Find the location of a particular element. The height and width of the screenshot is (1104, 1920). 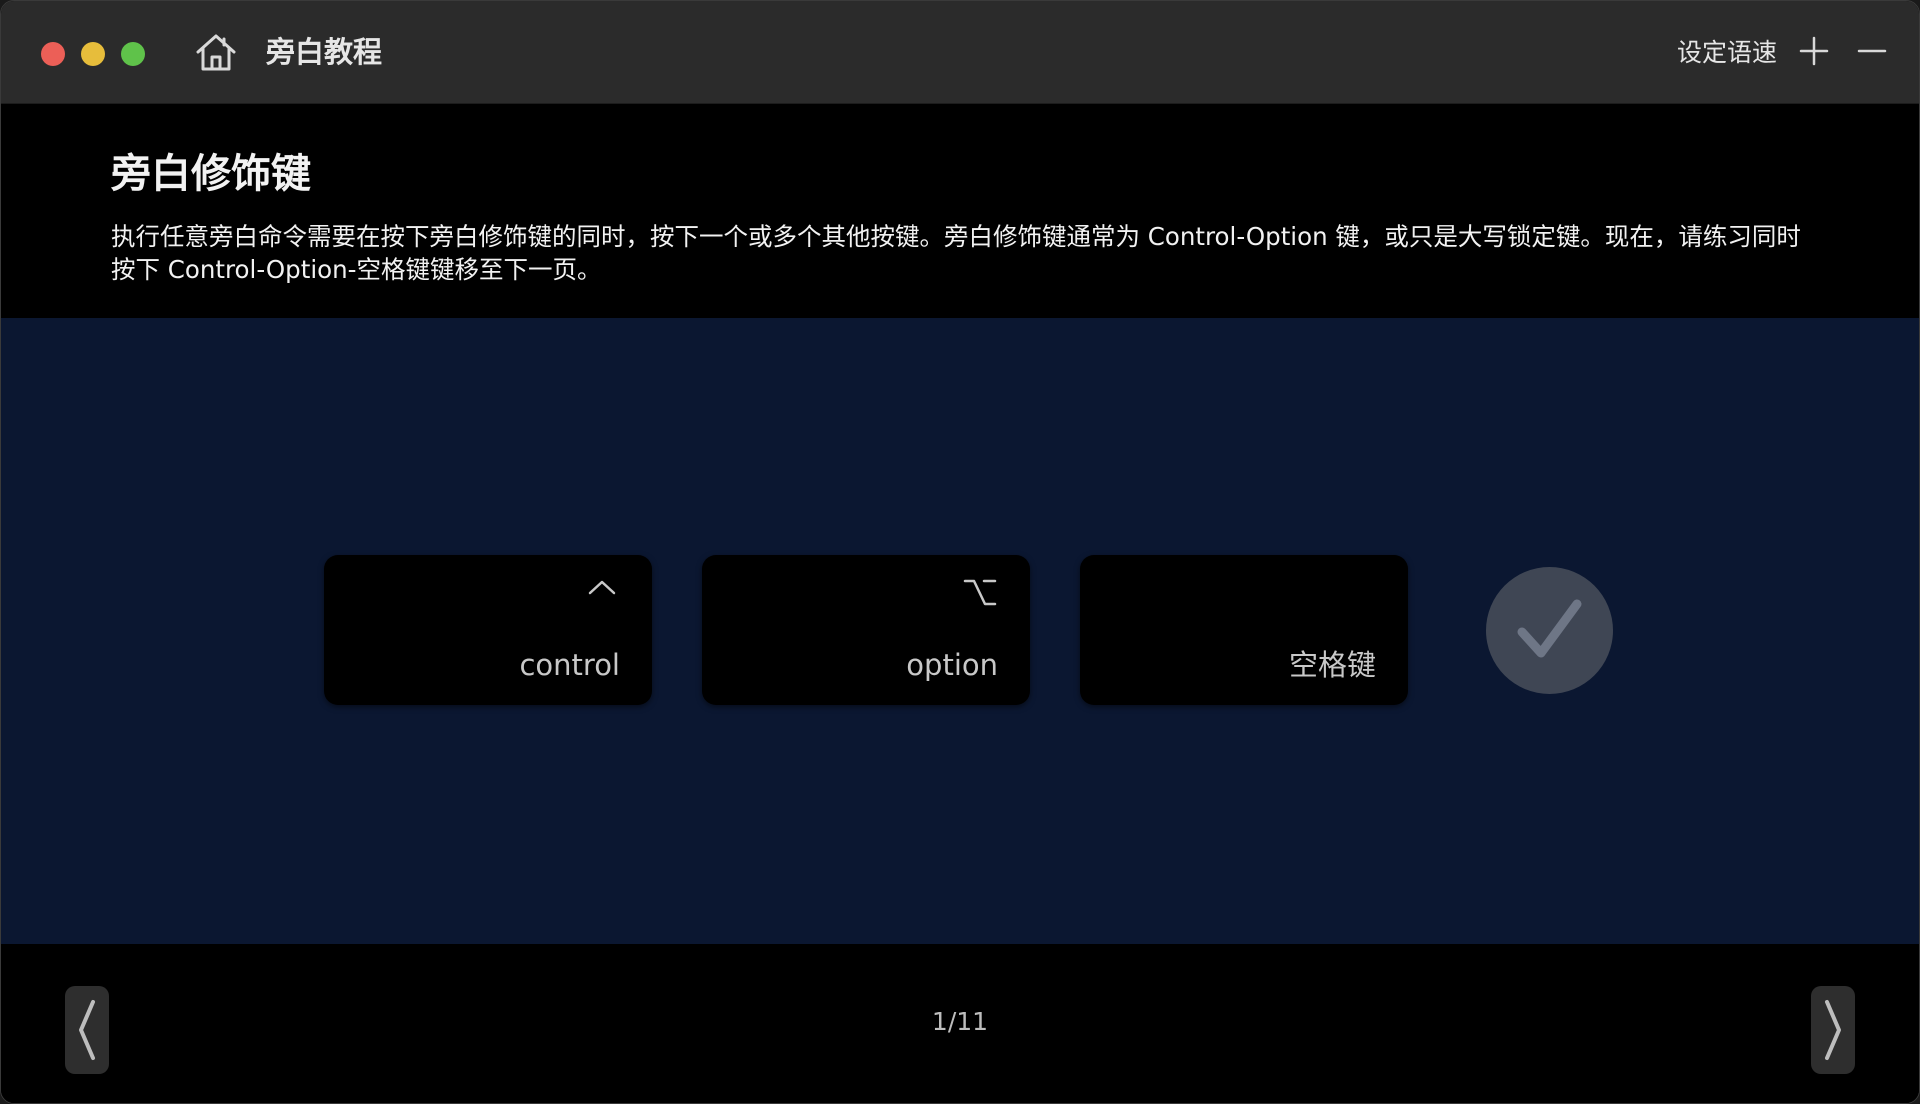

next-page-button is located at coordinates (1833, 1030).